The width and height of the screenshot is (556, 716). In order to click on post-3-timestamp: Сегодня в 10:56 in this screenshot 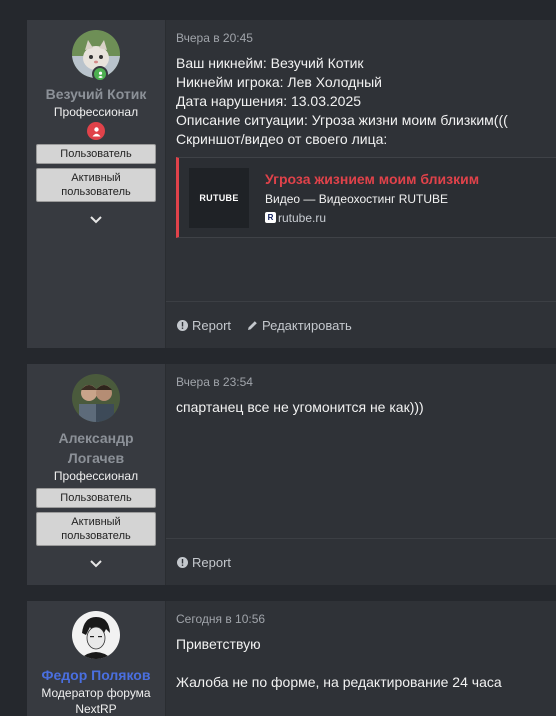, I will do `click(361, 619)`.